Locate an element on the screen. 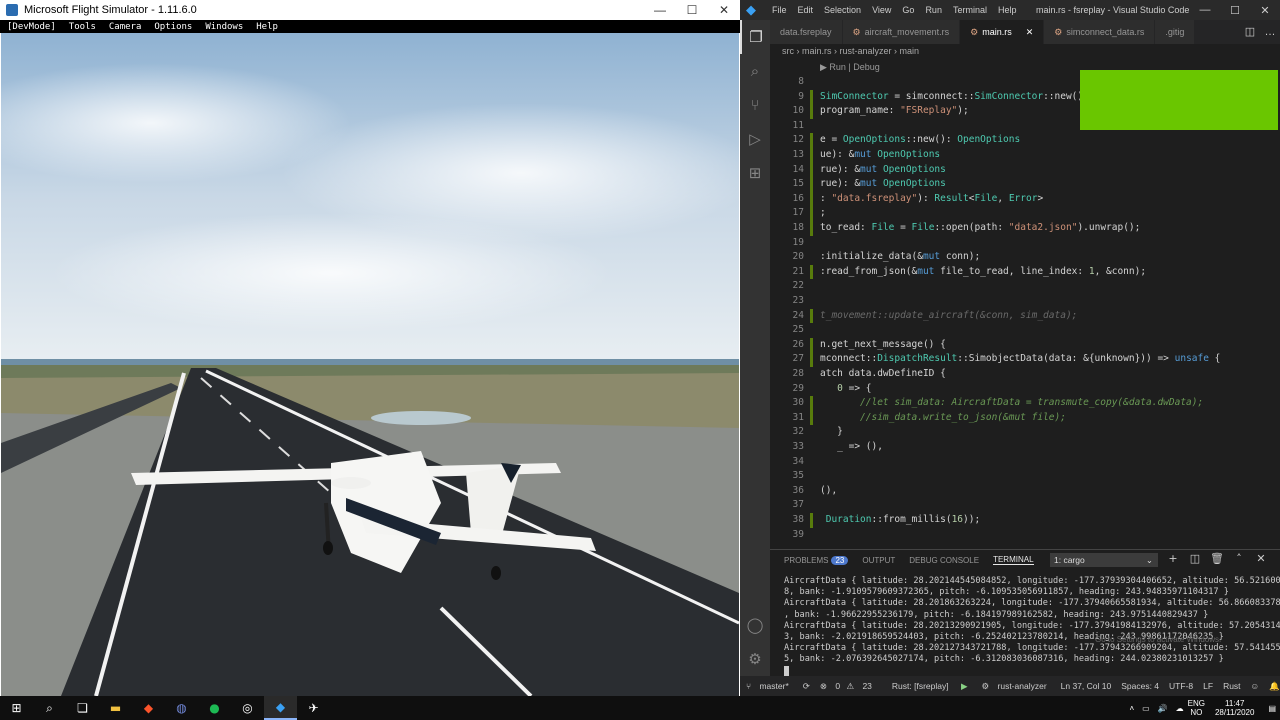  code-line: 29 0 => { is located at coordinates (1025, 389).